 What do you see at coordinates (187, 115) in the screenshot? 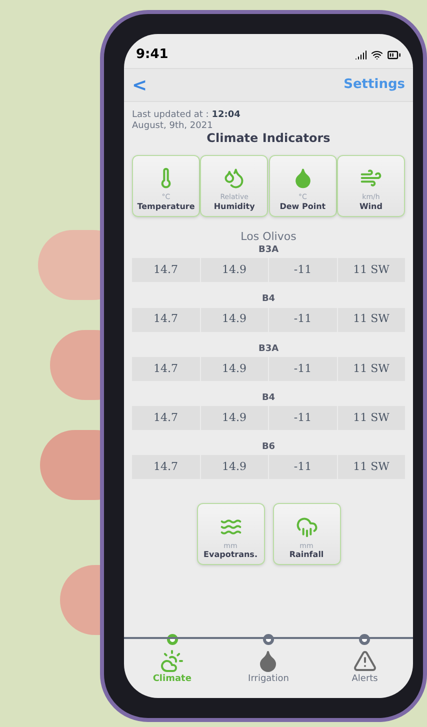
I see `last-updated-text: Last updated at : 12:04` at bounding box center [187, 115].